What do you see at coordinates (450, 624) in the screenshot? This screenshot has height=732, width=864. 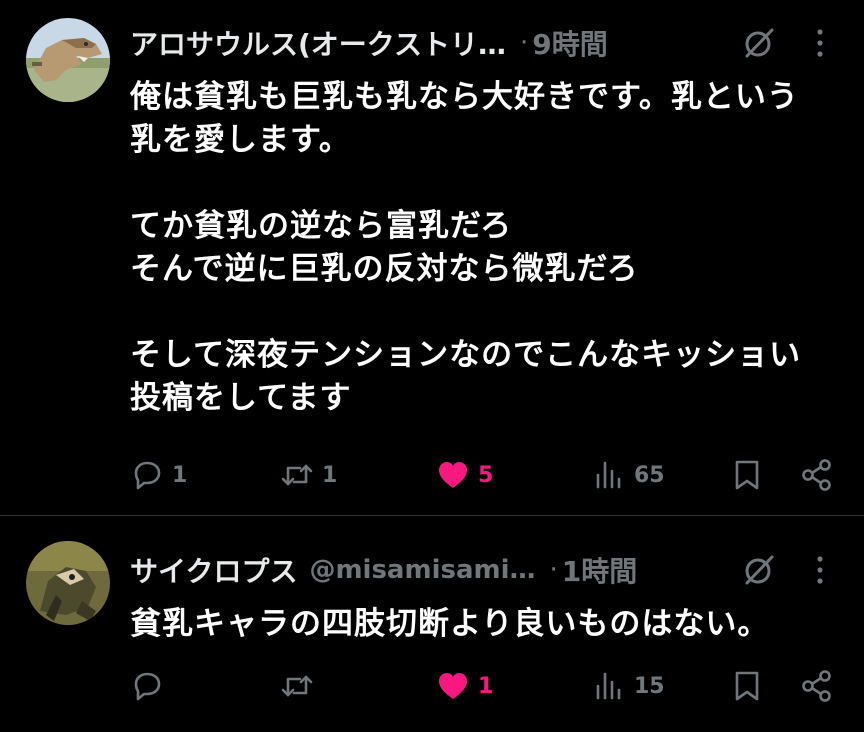 I see `post-text: 貧乳キャラの四肢切断より良いものはない。` at bounding box center [450, 624].